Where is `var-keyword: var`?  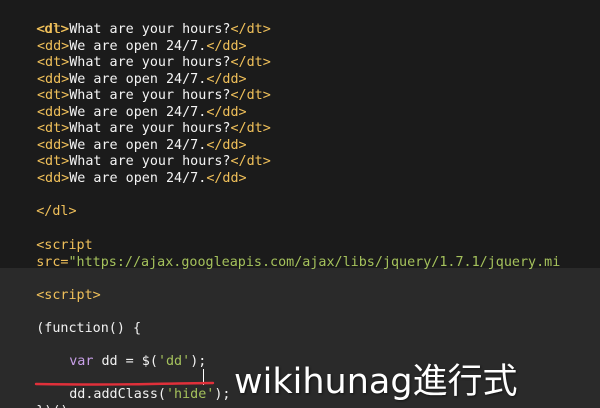 var-keyword: var is located at coordinates (81, 361).